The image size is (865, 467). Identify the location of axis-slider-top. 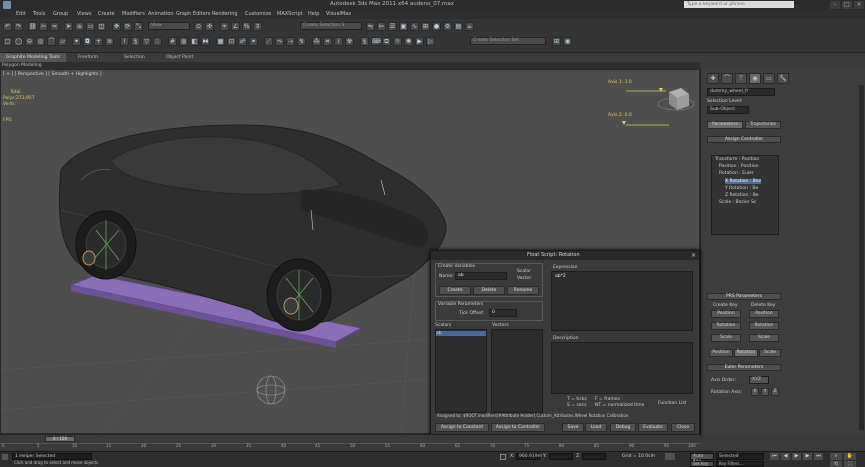
(646, 90).